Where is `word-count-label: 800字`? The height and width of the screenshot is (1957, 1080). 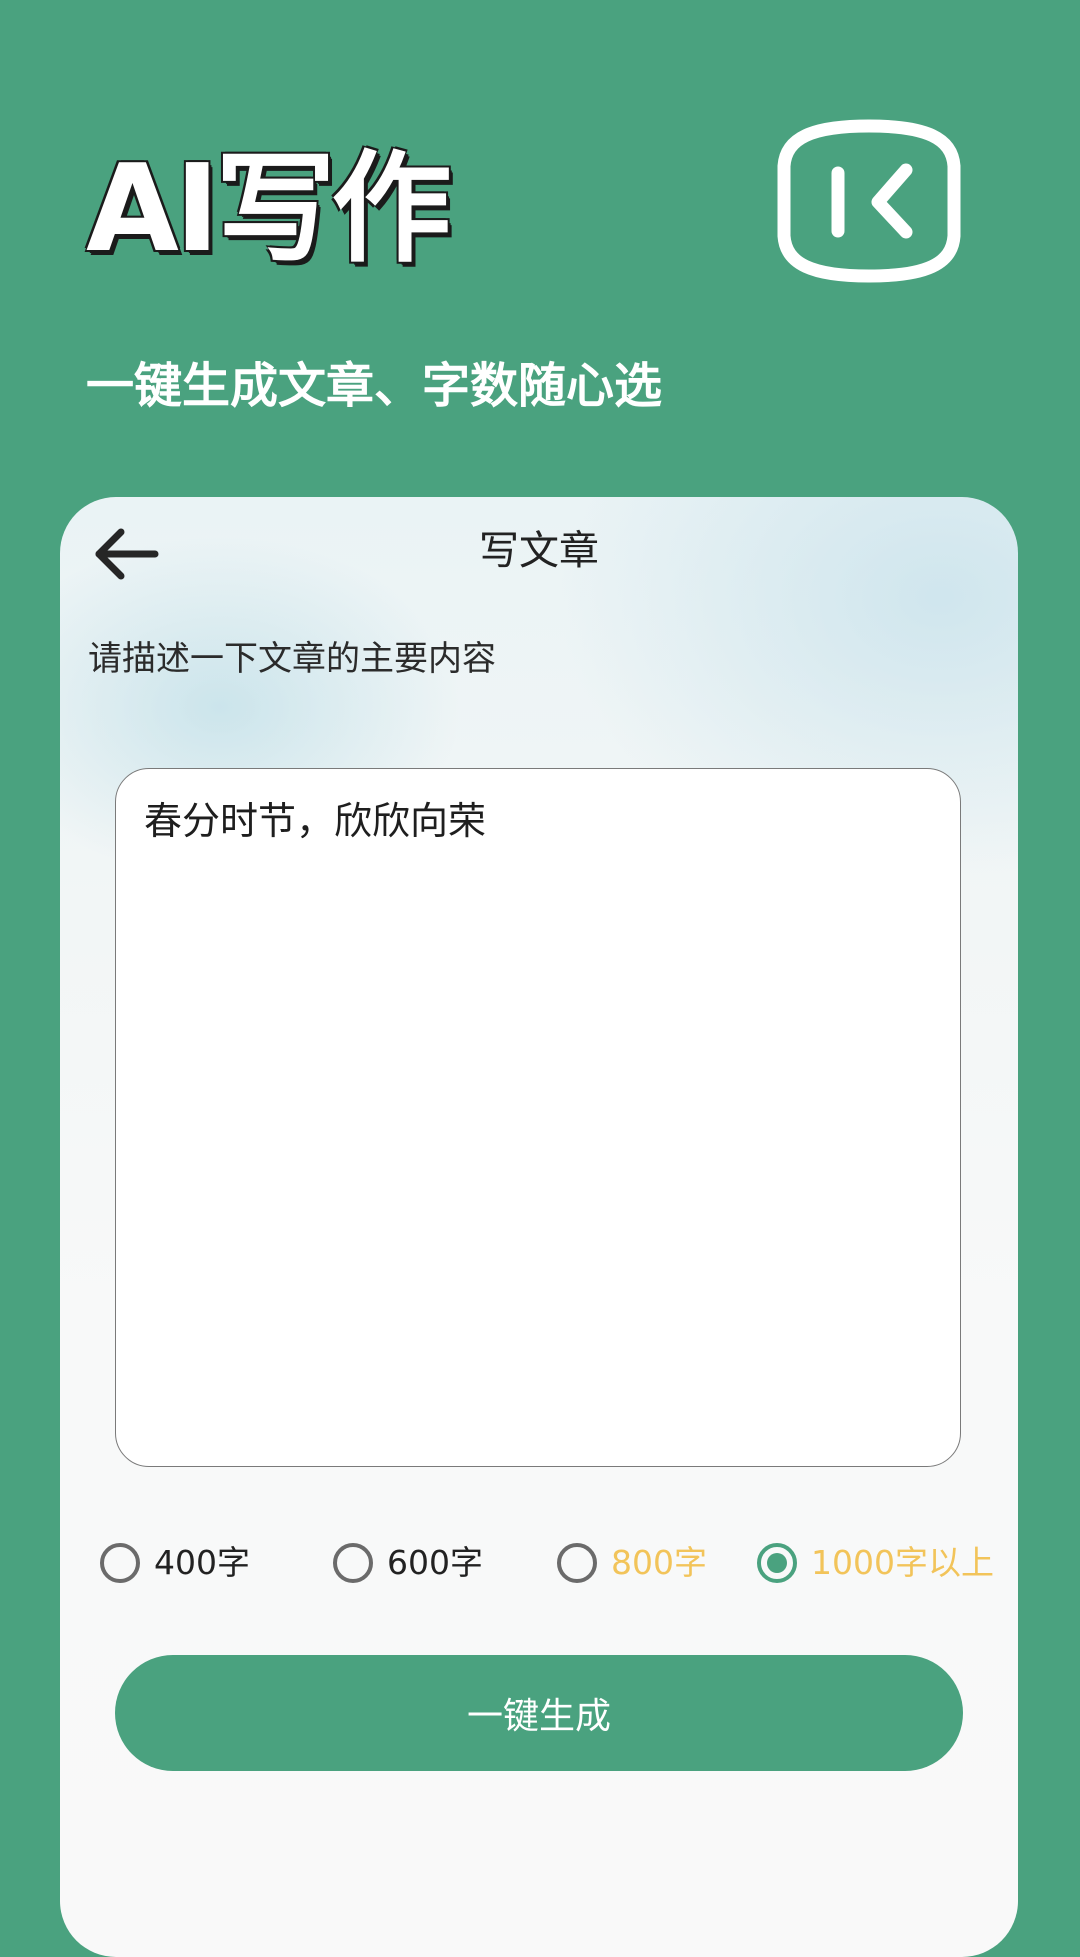 word-count-label: 800字 is located at coordinates (659, 1562).